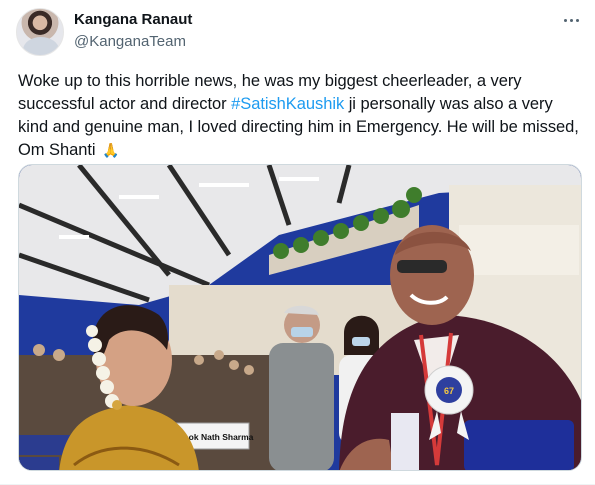 The height and width of the screenshot is (485, 595). What do you see at coordinates (133, 42) in the screenshot?
I see `author-handle: @KanganaTeam` at bounding box center [133, 42].